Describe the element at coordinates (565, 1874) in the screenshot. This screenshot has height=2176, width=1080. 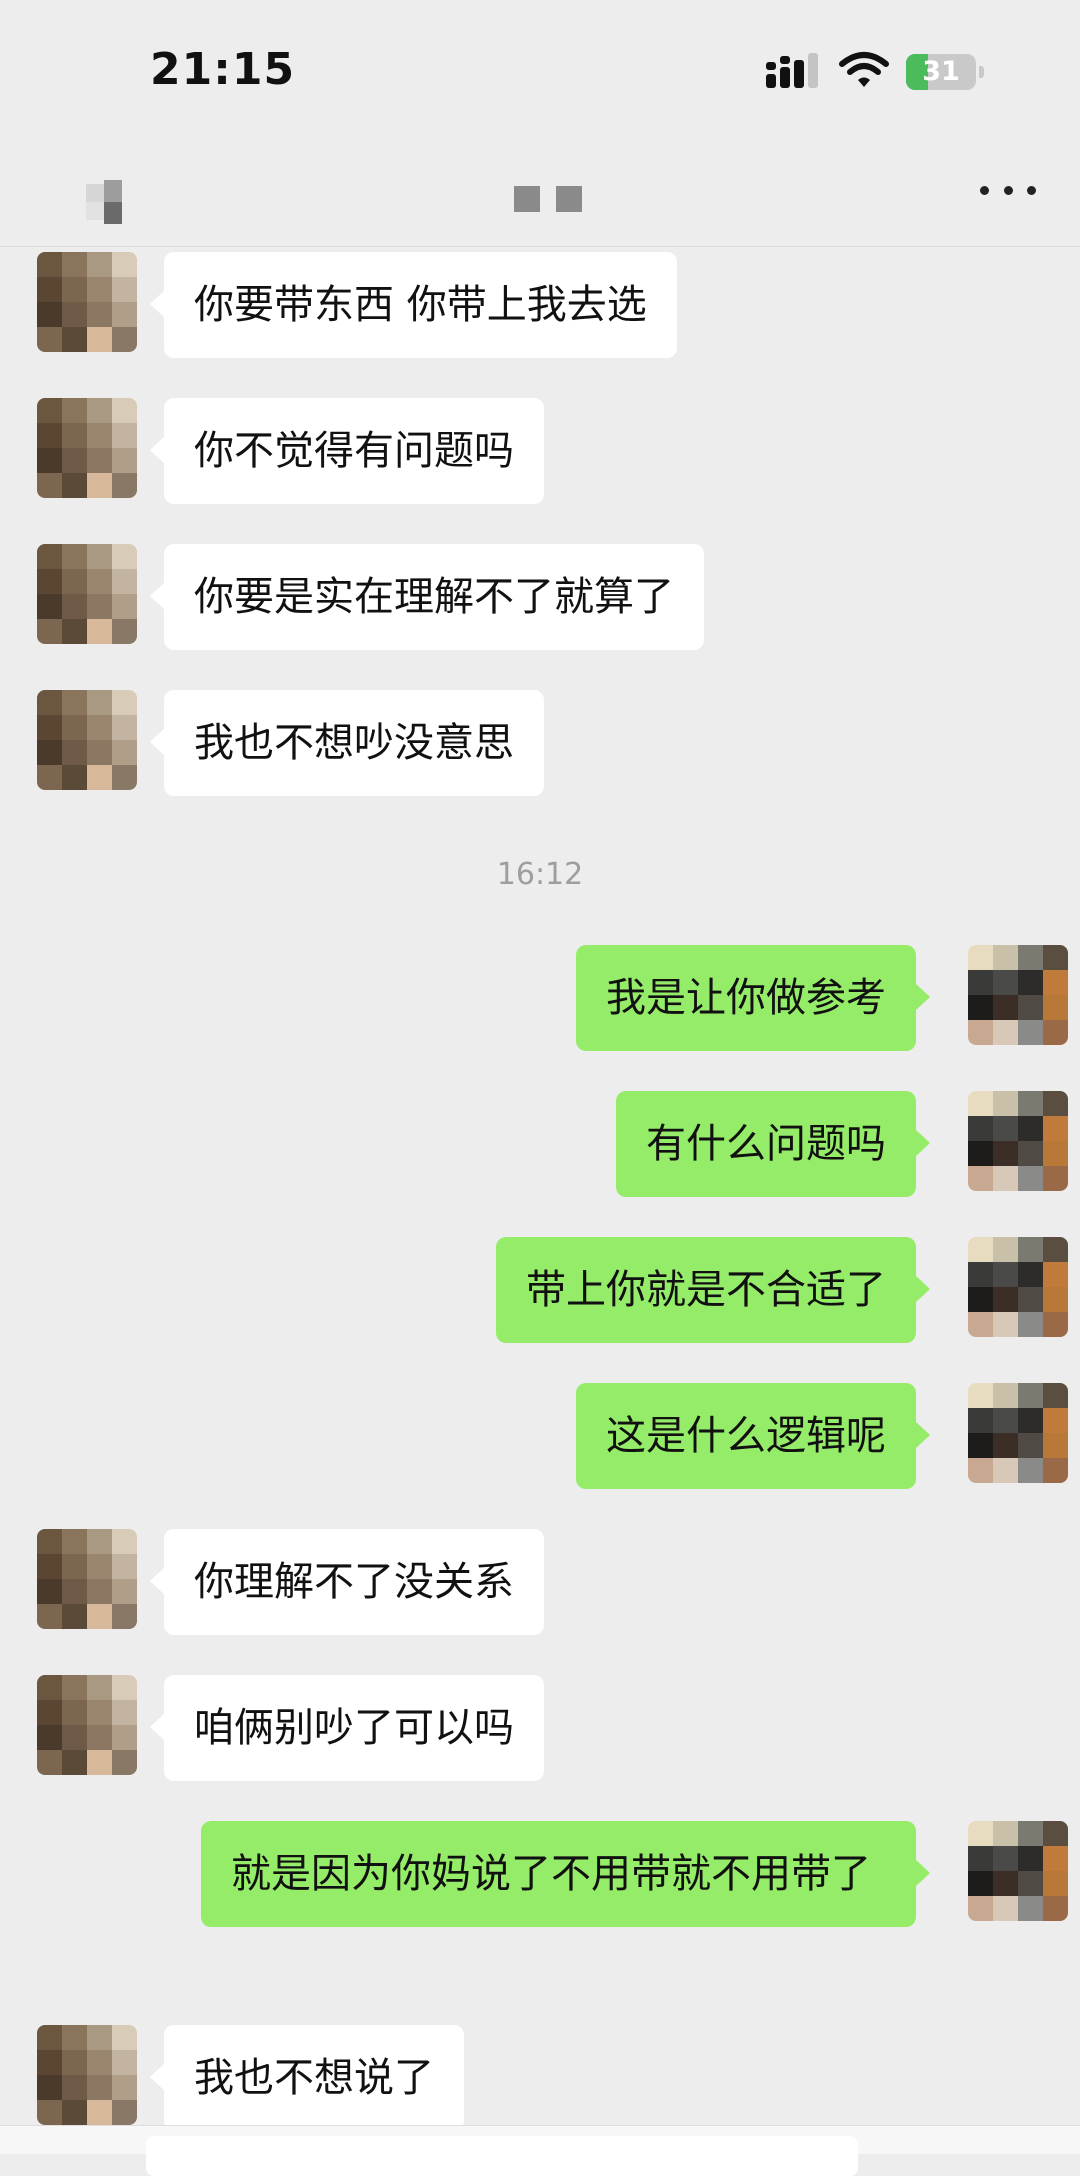
I see `message-bubble-outgoing: 就是因为你妈说了不用带就不用带了` at that location.